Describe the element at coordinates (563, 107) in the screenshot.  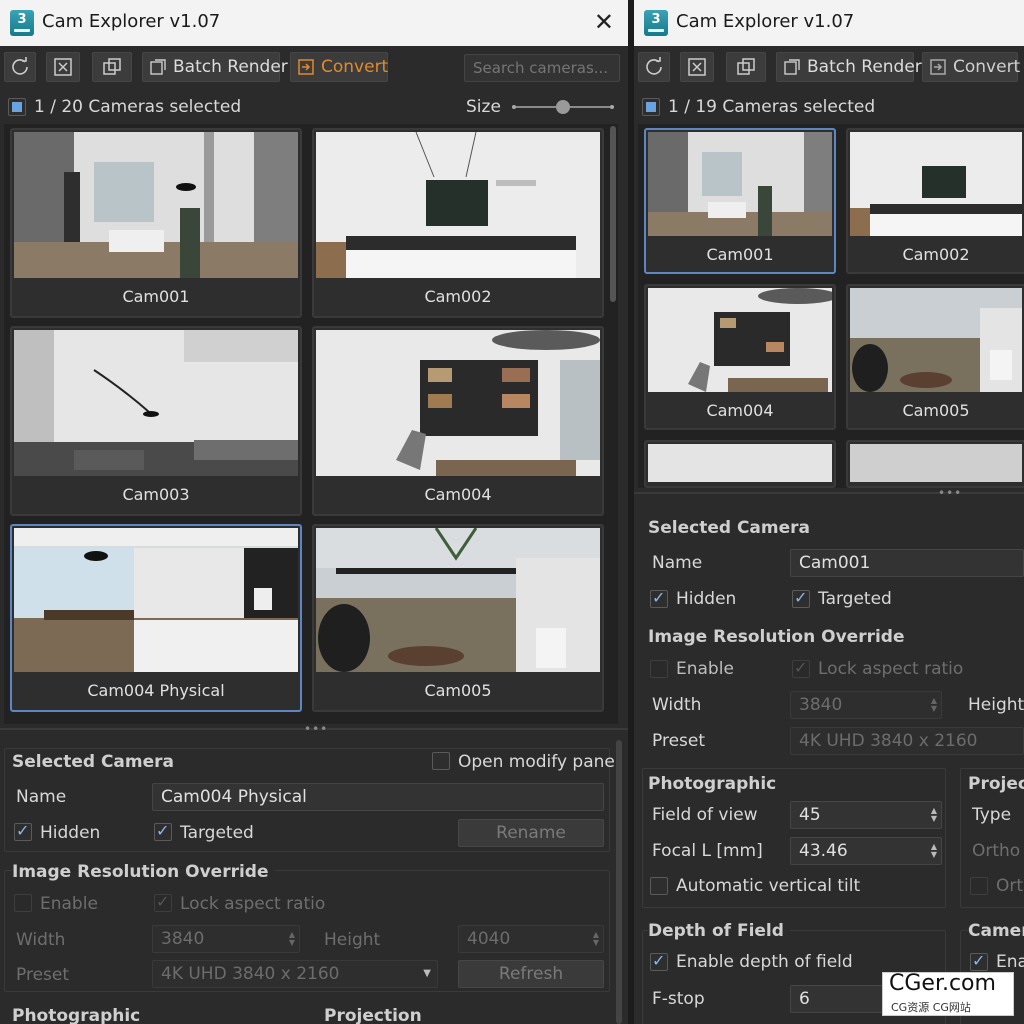
I see `slider-knob` at that location.